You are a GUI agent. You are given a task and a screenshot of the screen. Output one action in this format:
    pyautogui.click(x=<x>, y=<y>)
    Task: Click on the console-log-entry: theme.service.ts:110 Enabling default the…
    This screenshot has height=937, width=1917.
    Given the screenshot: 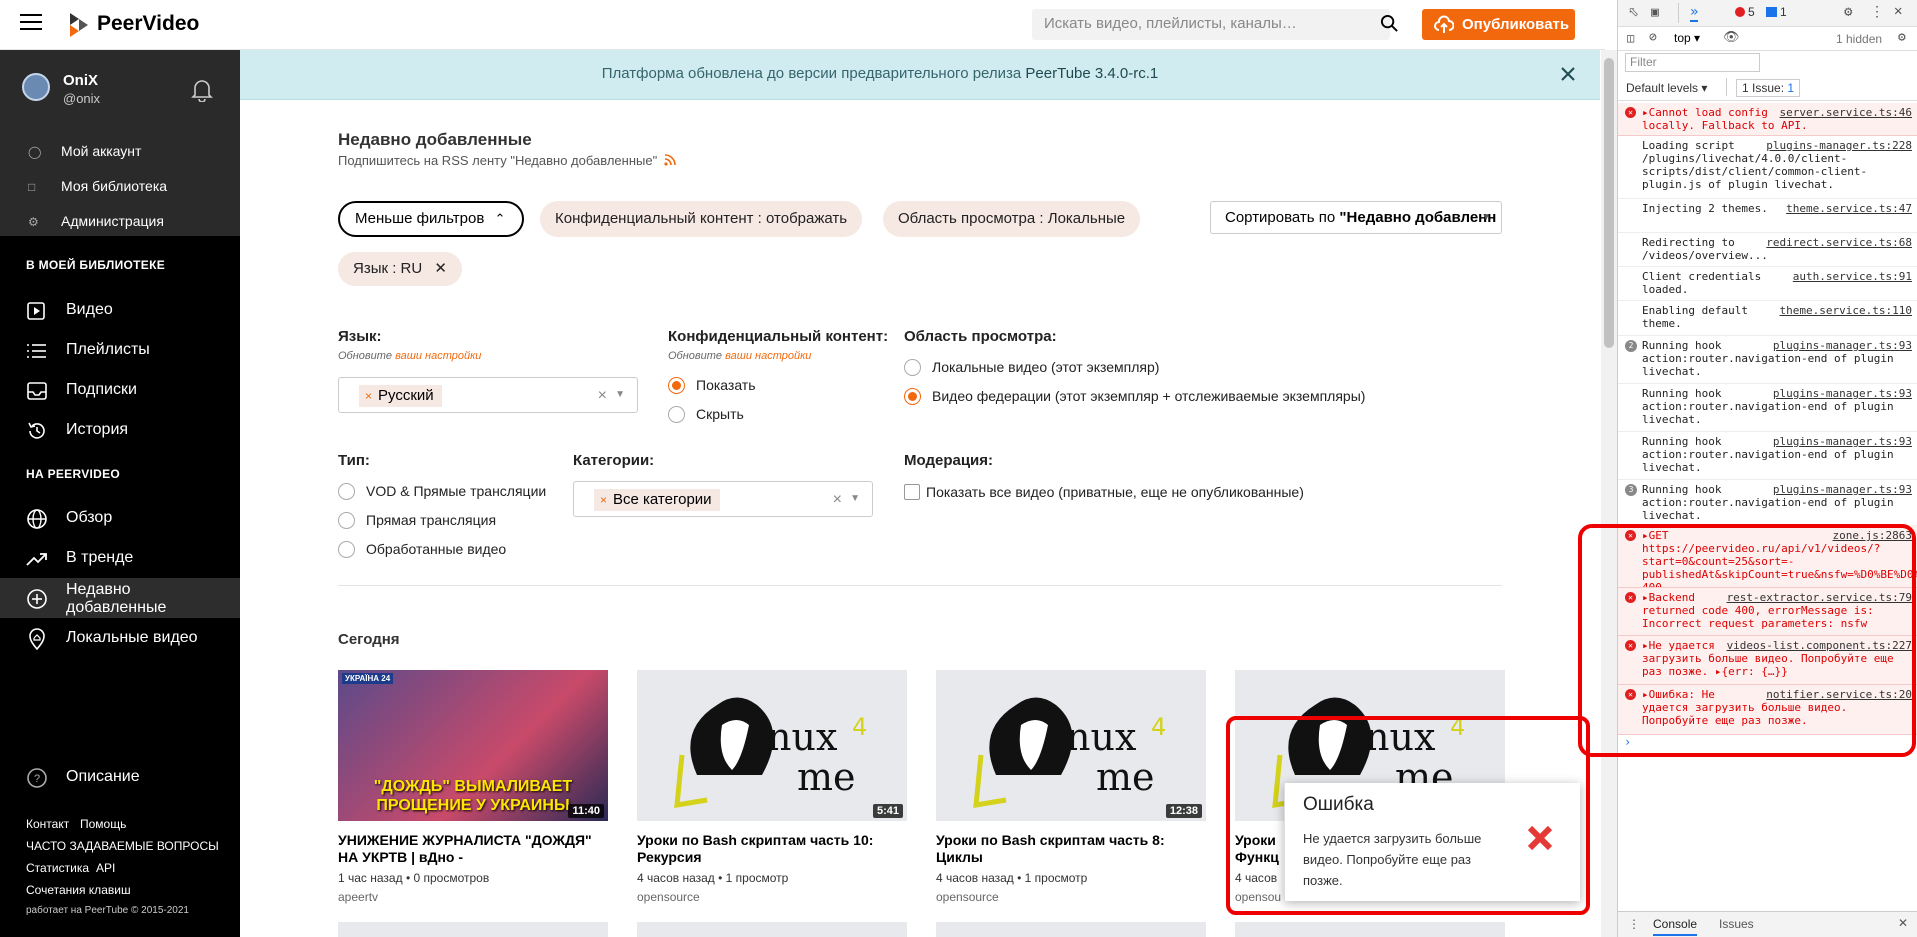 What is the action you would take?
    pyautogui.click(x=1767, y=318)
    